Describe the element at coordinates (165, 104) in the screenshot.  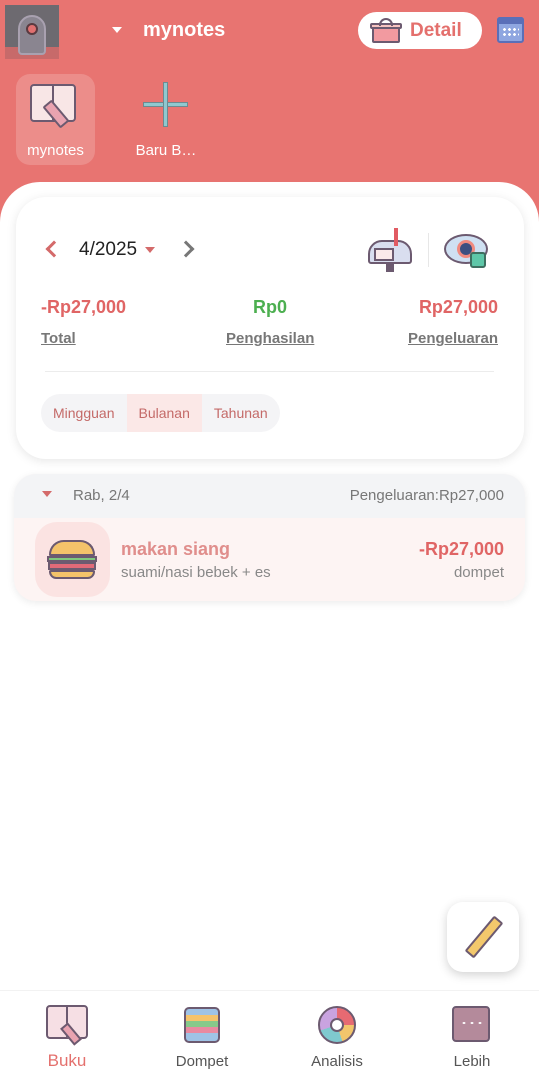
I see `plus-icon` at that location.